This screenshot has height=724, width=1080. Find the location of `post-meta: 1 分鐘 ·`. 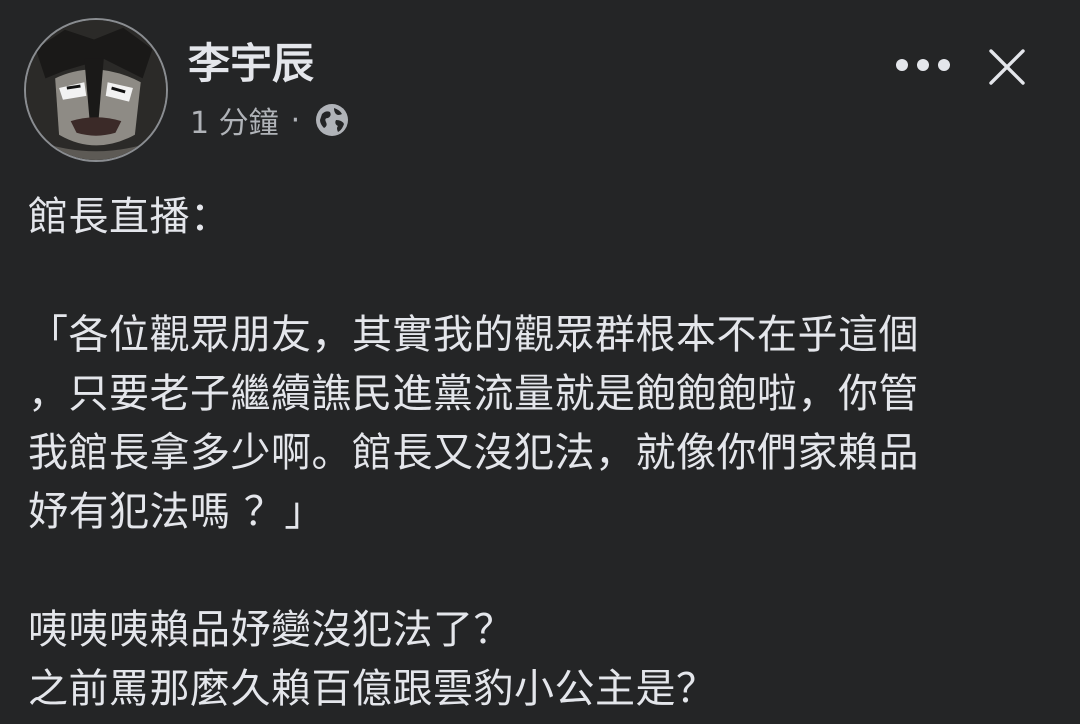

post-meta: 1 分鐘 · is located at coordinates (270, 120).